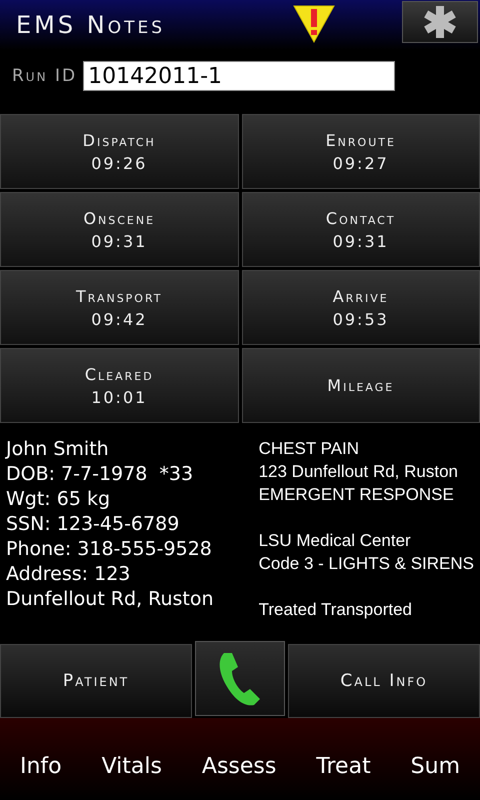 The height and width of the screenshot is (800, 480). I want to click on tab: Treat, so click(343, 766).